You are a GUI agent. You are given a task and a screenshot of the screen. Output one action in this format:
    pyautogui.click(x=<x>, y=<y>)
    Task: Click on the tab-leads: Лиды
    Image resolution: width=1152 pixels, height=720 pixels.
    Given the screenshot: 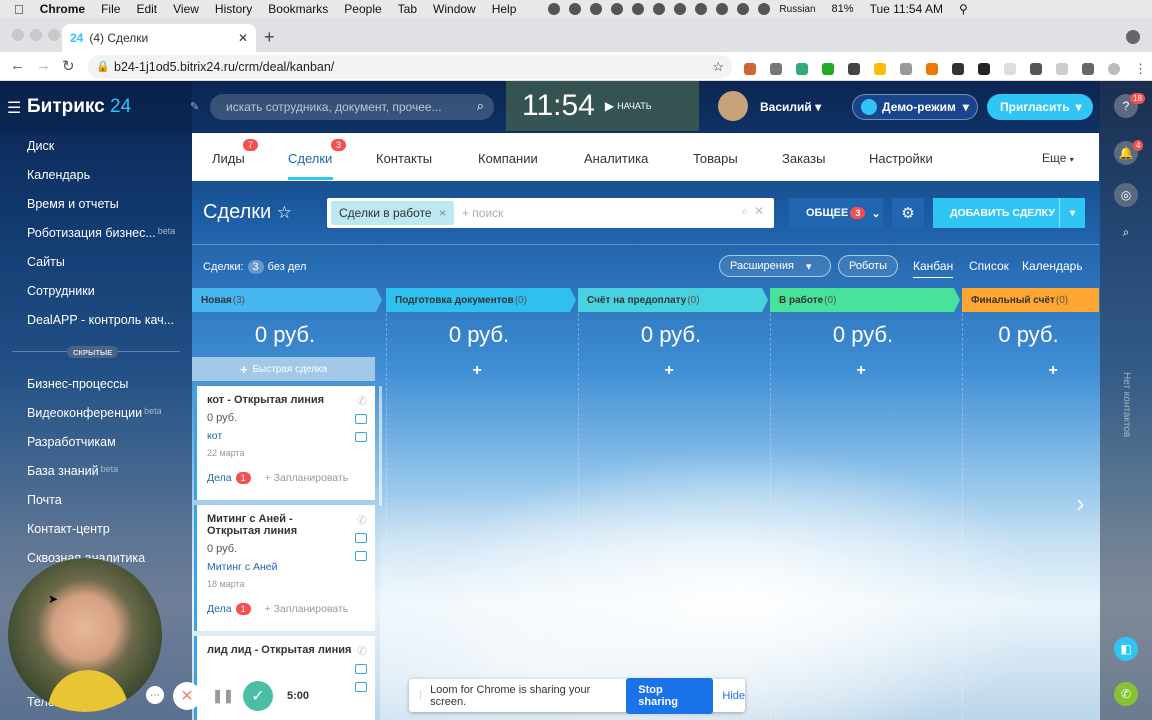 What is the action you would take?
    pyautogui.click(x=228, y=158)
    